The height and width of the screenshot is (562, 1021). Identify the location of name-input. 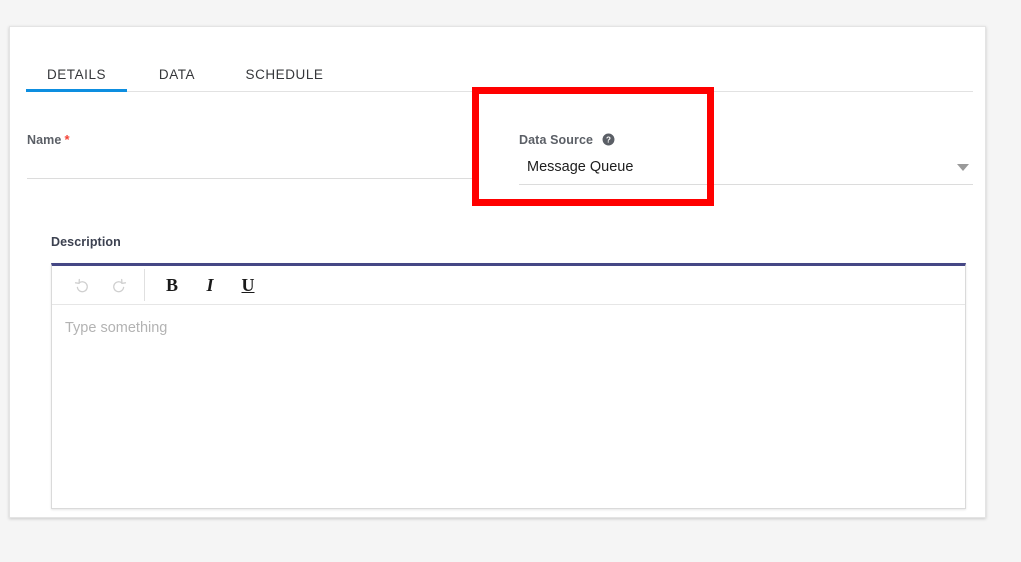
(253, 167).